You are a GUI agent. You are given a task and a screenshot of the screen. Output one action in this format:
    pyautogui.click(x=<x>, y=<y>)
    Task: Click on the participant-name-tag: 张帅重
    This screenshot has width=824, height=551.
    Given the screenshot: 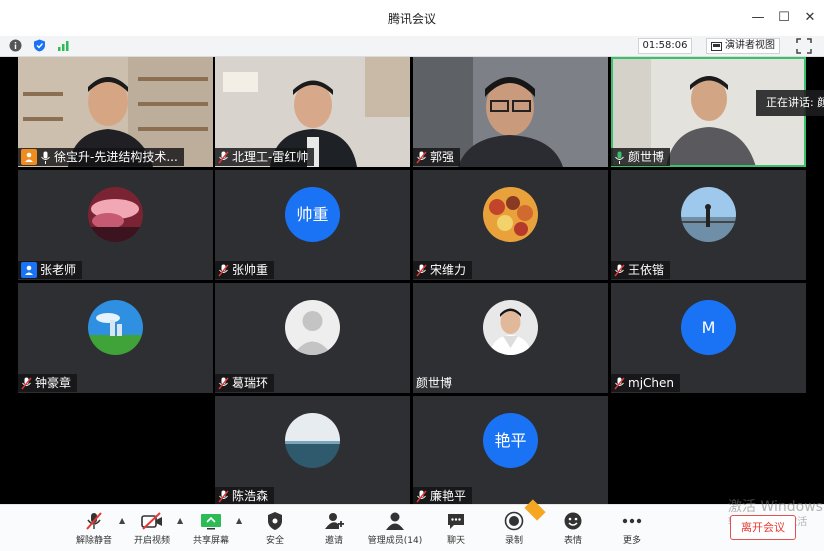 What is the action you would take?
    pyautogui.click(x=245, y=270)
    